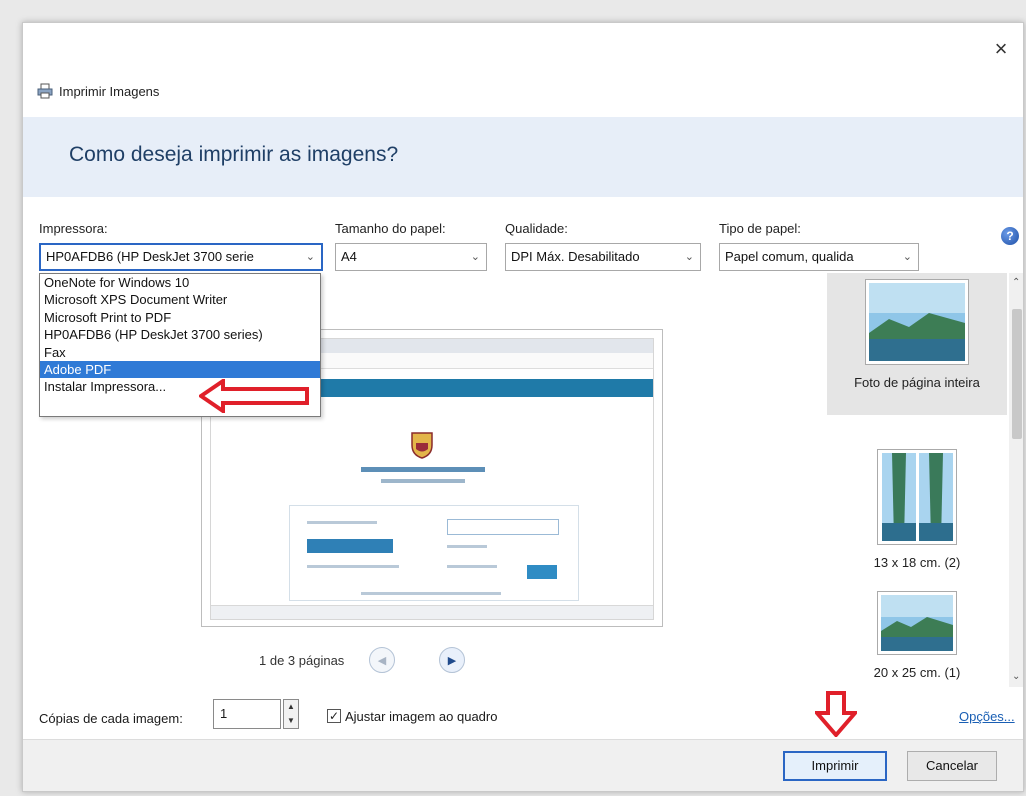 The width and height of the screenshot is (1026, 796). I want to click on title-bar: Imprimir Imagens, so click(98, 91).